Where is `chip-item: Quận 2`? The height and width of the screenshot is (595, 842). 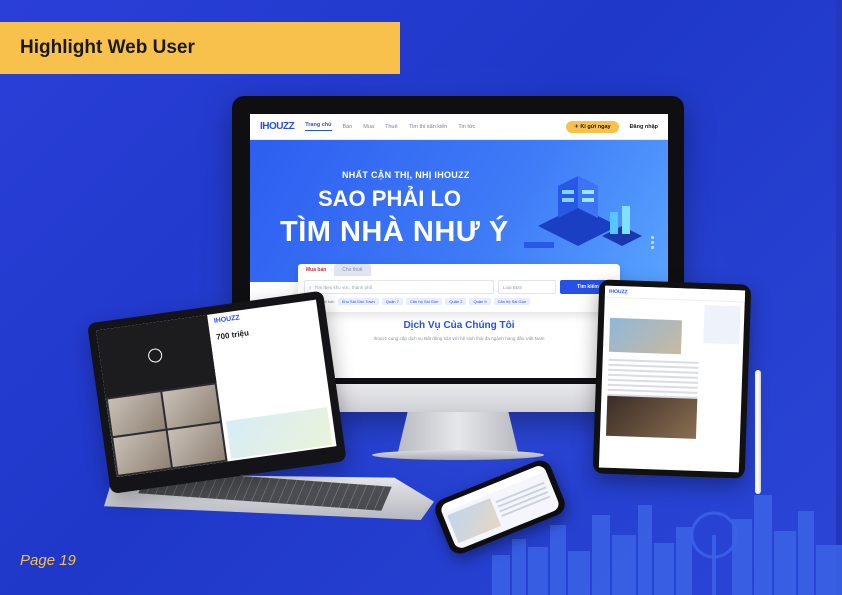
chip-item: Quận 2 is located at coordinates (456, 301).